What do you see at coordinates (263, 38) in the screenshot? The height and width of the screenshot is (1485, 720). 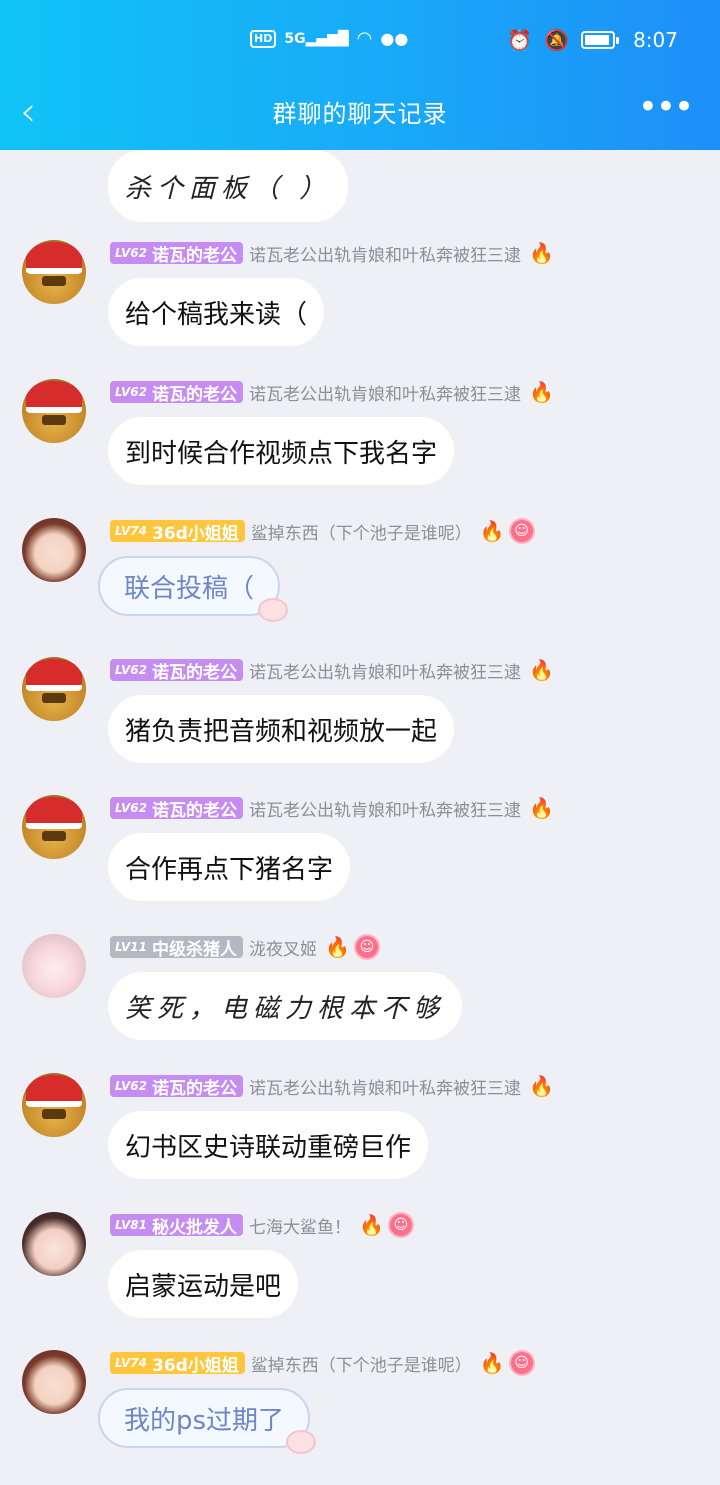 I see `hd-icon: HD` at bounding box center [263, 38].